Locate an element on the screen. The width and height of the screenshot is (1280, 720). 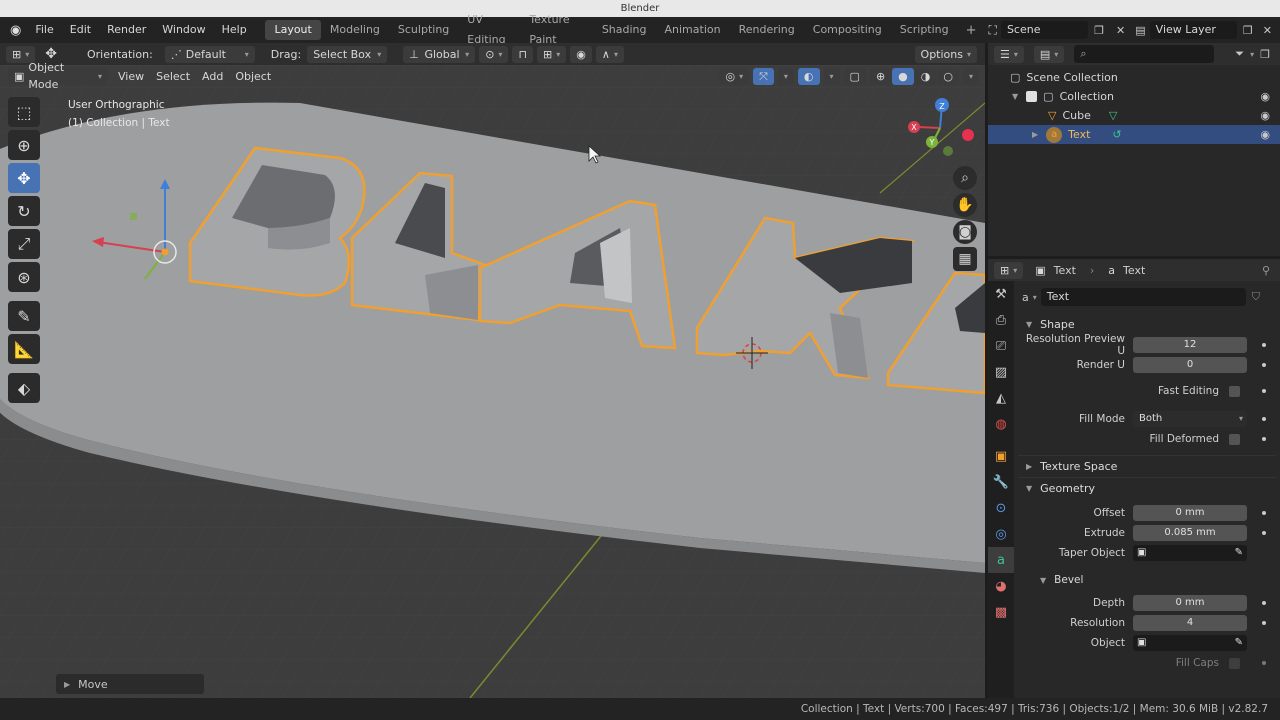
perspective-grid-icon: ▦ is located at coordinates (965, 259).